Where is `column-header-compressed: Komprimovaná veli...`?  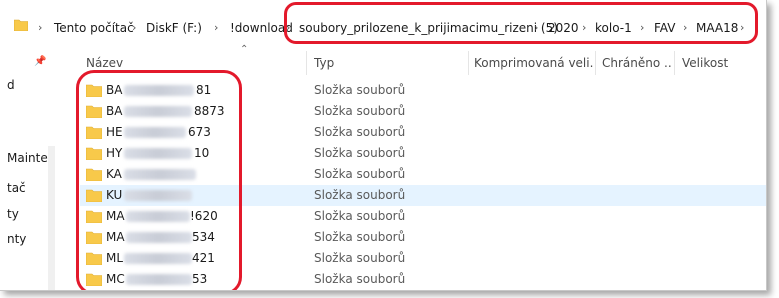
column-header-compressed: Komprimovaná veli... is located at coordinates (534, 63).